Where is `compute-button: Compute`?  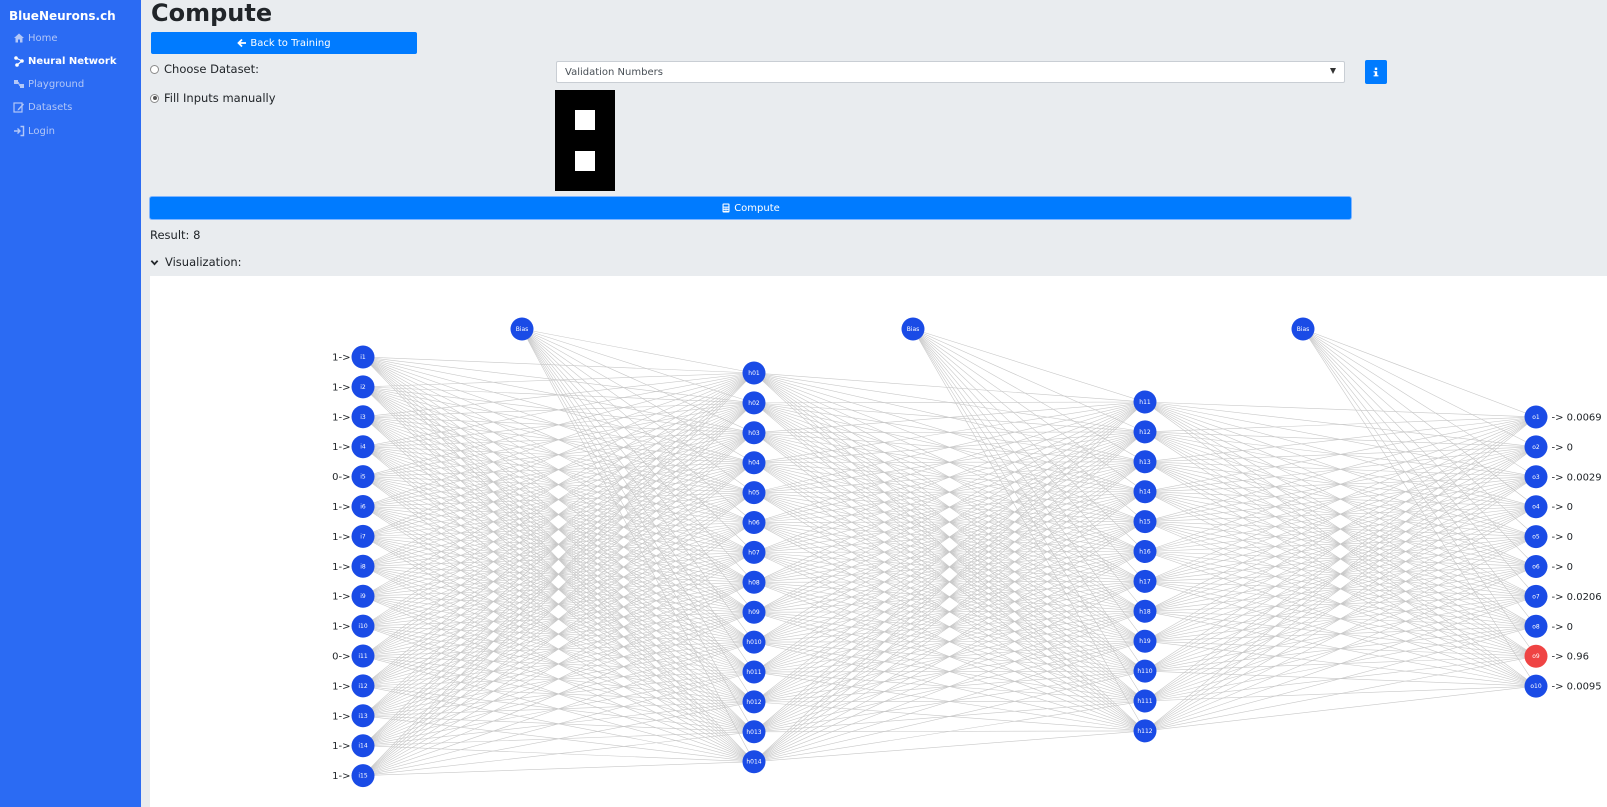
compute-button: Compute is located at coordinates (750, 208).